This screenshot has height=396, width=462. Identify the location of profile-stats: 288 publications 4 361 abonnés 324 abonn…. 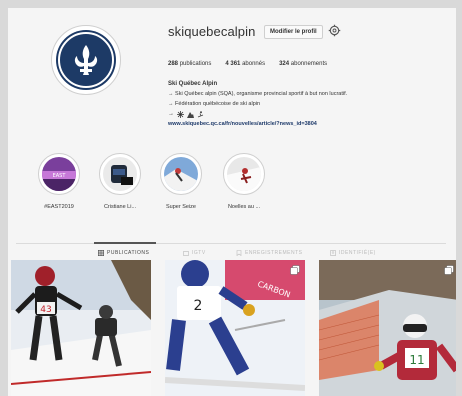
(247, 64).